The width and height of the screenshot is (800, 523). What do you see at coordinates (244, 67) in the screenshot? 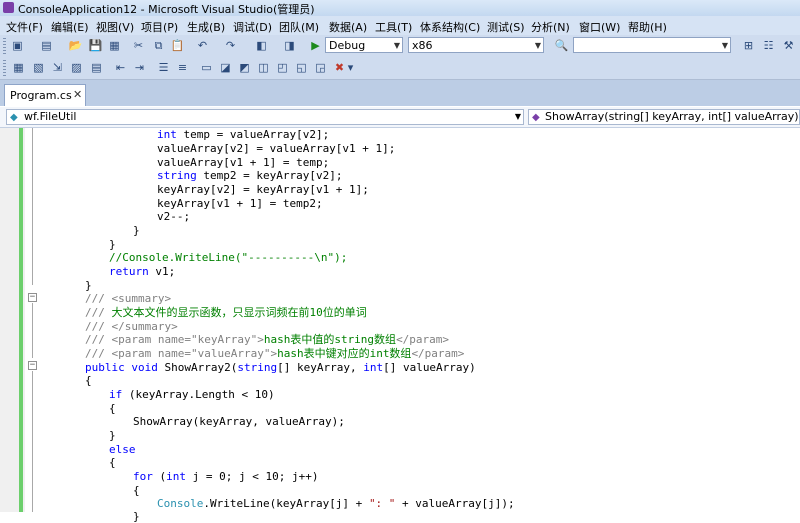
I see `bookmark-next-icon: ◩` at bounding box center [244, 67].